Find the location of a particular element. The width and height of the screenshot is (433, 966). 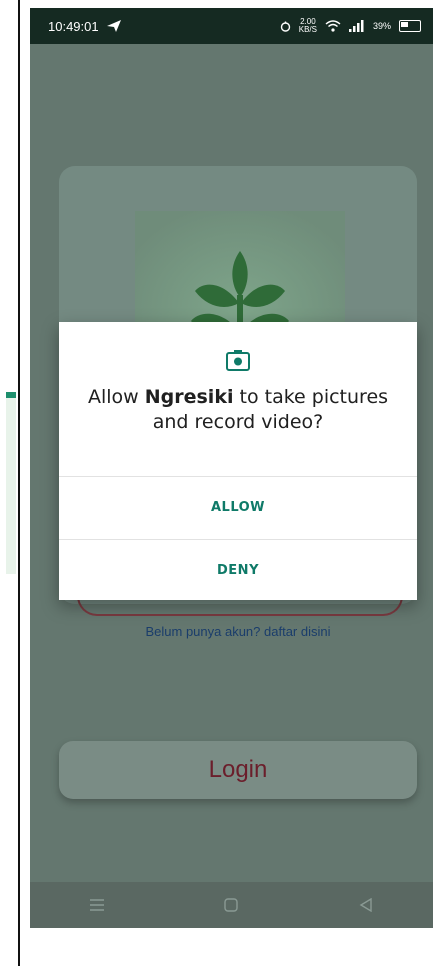

status-bar: 10:49:01 2.00 KB/S 39% is located at coordinates (231, 26).